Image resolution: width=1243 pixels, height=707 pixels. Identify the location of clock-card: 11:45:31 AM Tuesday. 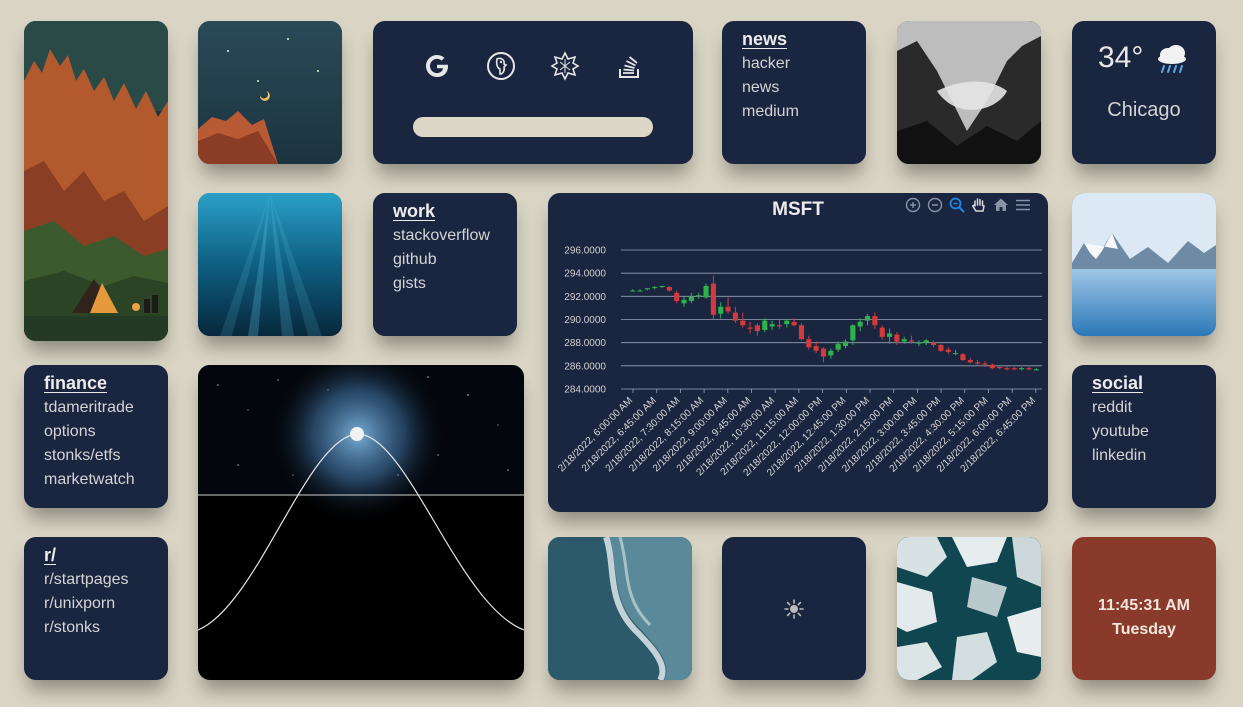
(1144, 608).